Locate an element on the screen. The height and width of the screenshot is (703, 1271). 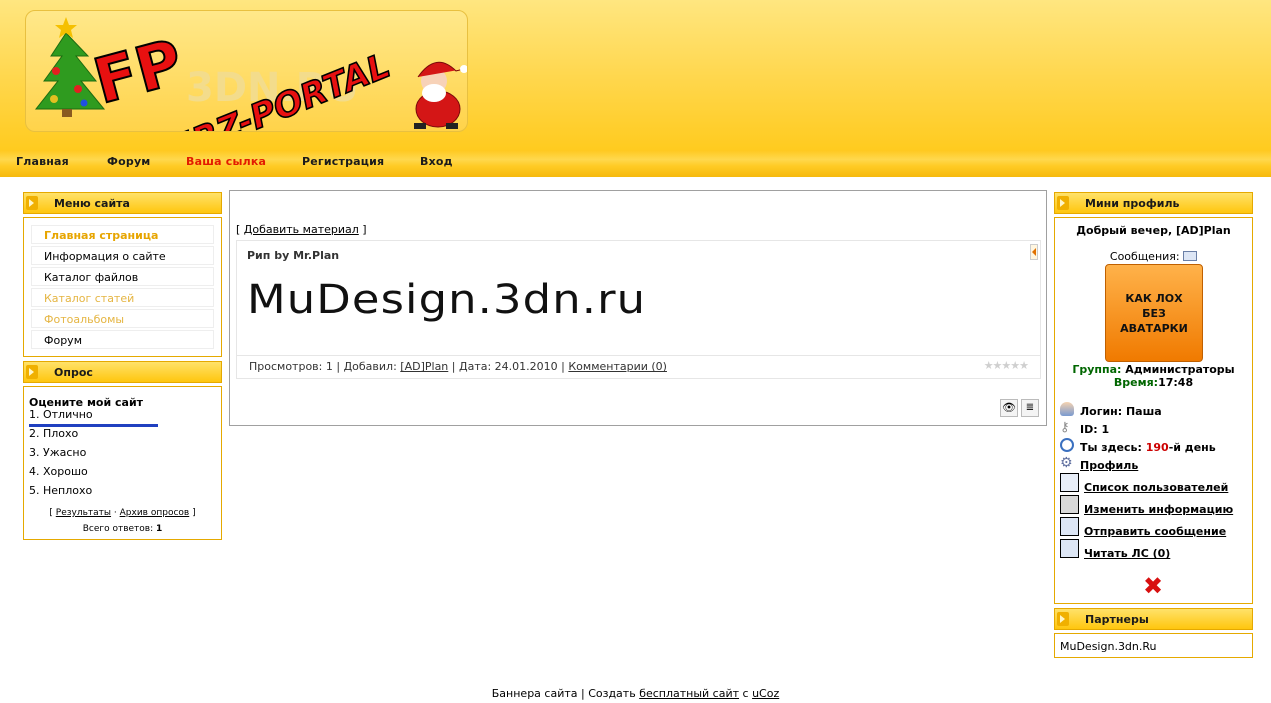
envelope-icon is located at coordinates (1190, 256).